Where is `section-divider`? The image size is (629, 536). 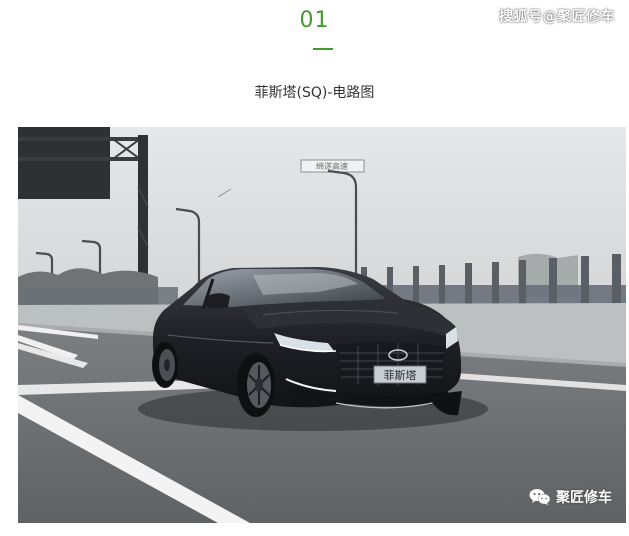
section-divider is located at coordinates (323, 49).